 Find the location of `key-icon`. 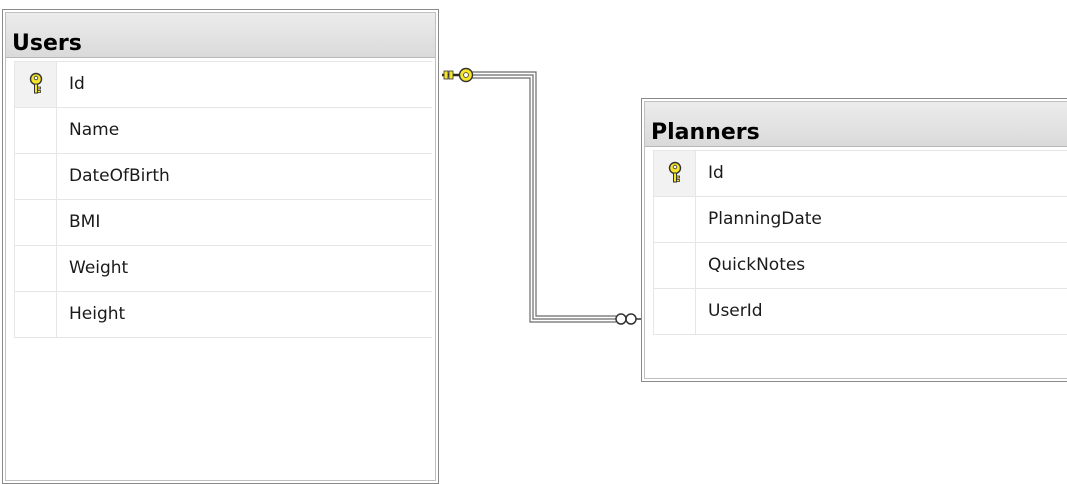

key-icon is located at coordinates (458, 75).